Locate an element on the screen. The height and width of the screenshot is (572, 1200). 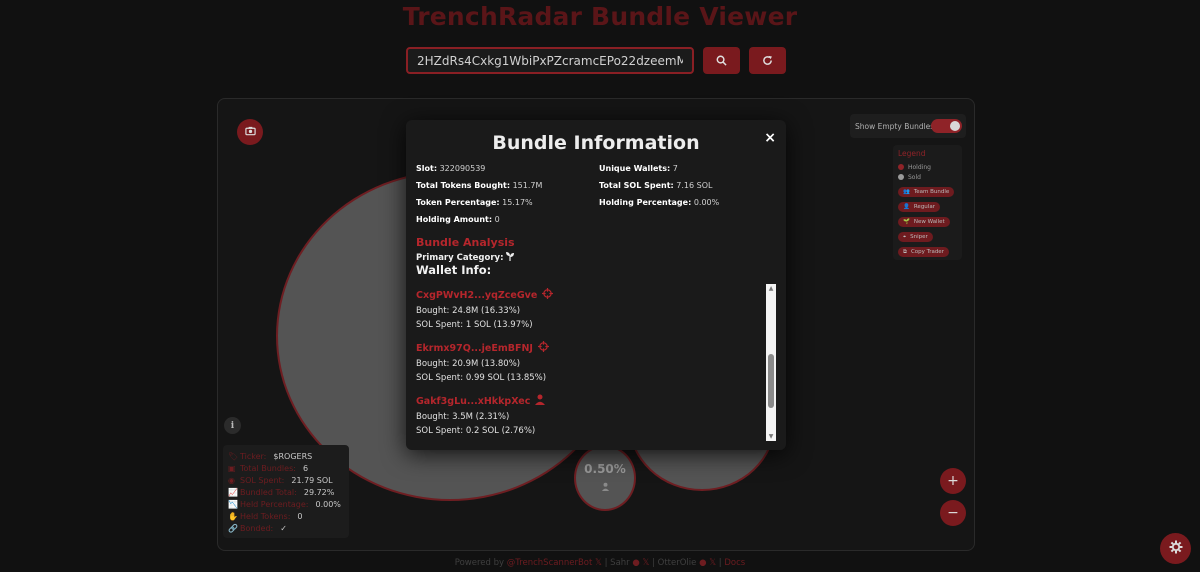
search-button is located at coordinates (721, 60).